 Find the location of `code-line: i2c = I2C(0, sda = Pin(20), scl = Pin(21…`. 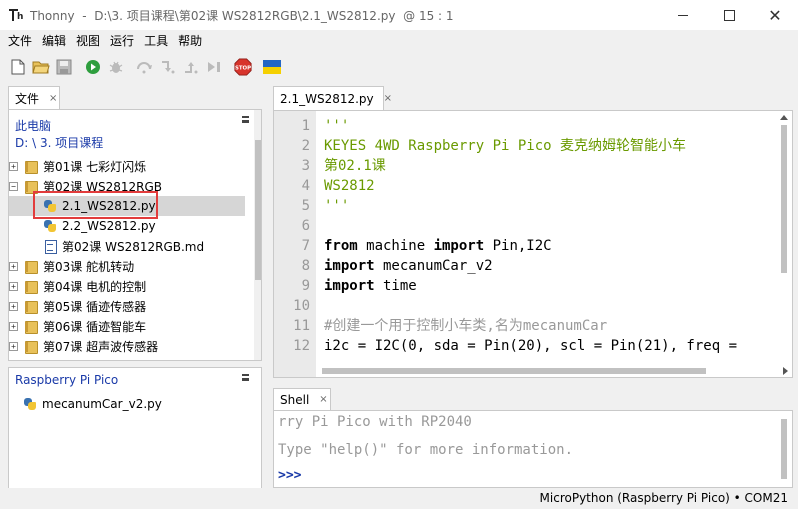

code-line: i2c = I2C(0, sda = Pin(20), scl = Pin(21… is located at coordinates (534, 346).